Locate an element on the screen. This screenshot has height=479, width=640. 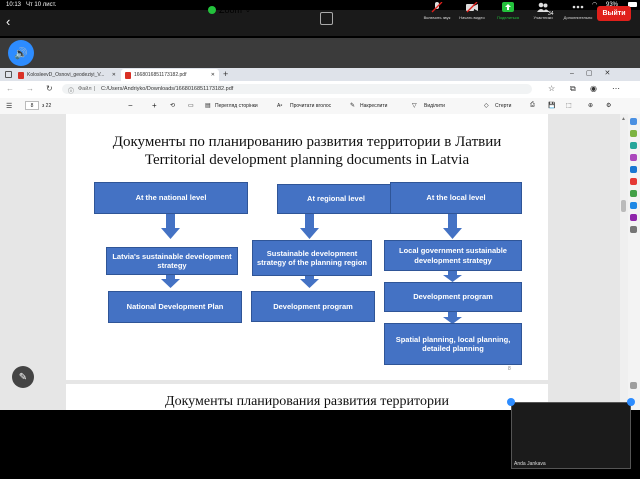
erase-icon: ◇ is located at coordinates (486, 106).